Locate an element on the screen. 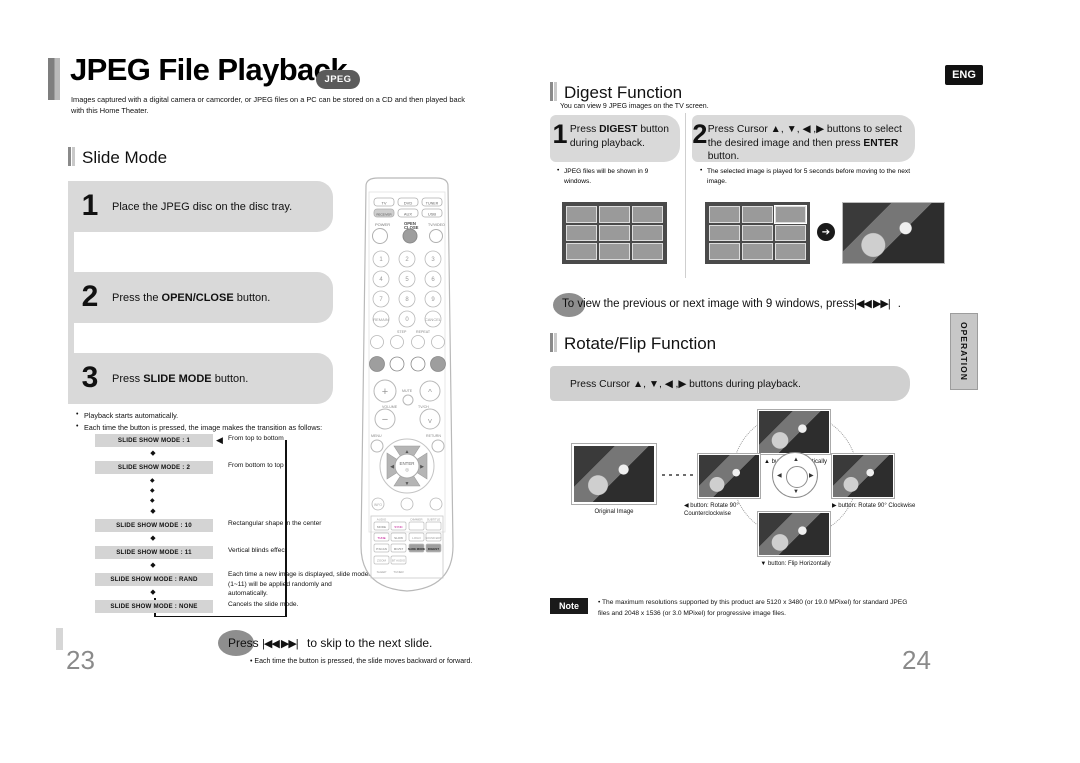 Image resolution: width=1080 pixels, height=763 pixels. svg-text: SLOW is located at coordinates (398, 538).